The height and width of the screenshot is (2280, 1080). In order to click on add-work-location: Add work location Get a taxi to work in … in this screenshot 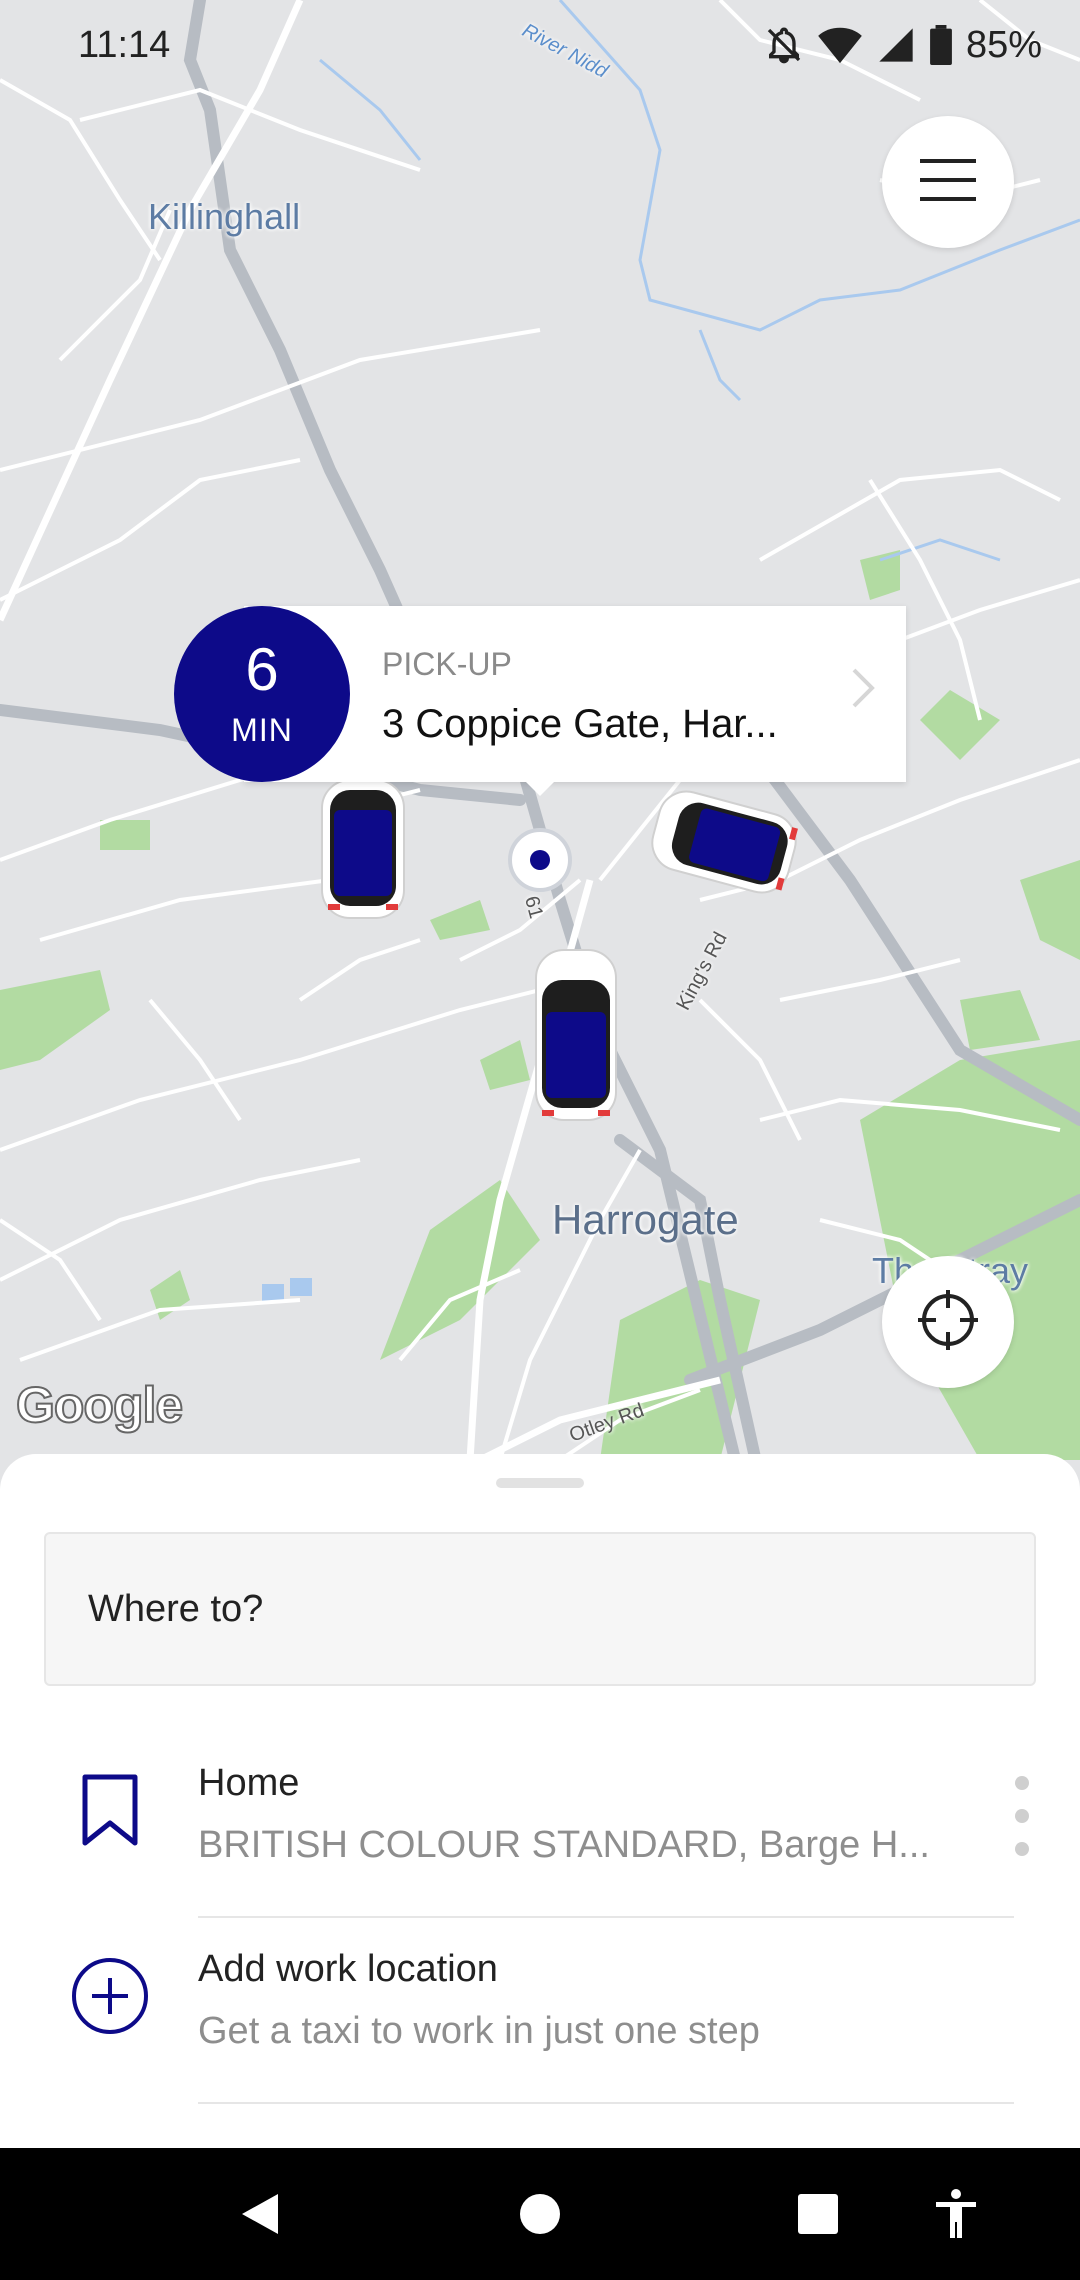, I will do `click(540, 2011)`.